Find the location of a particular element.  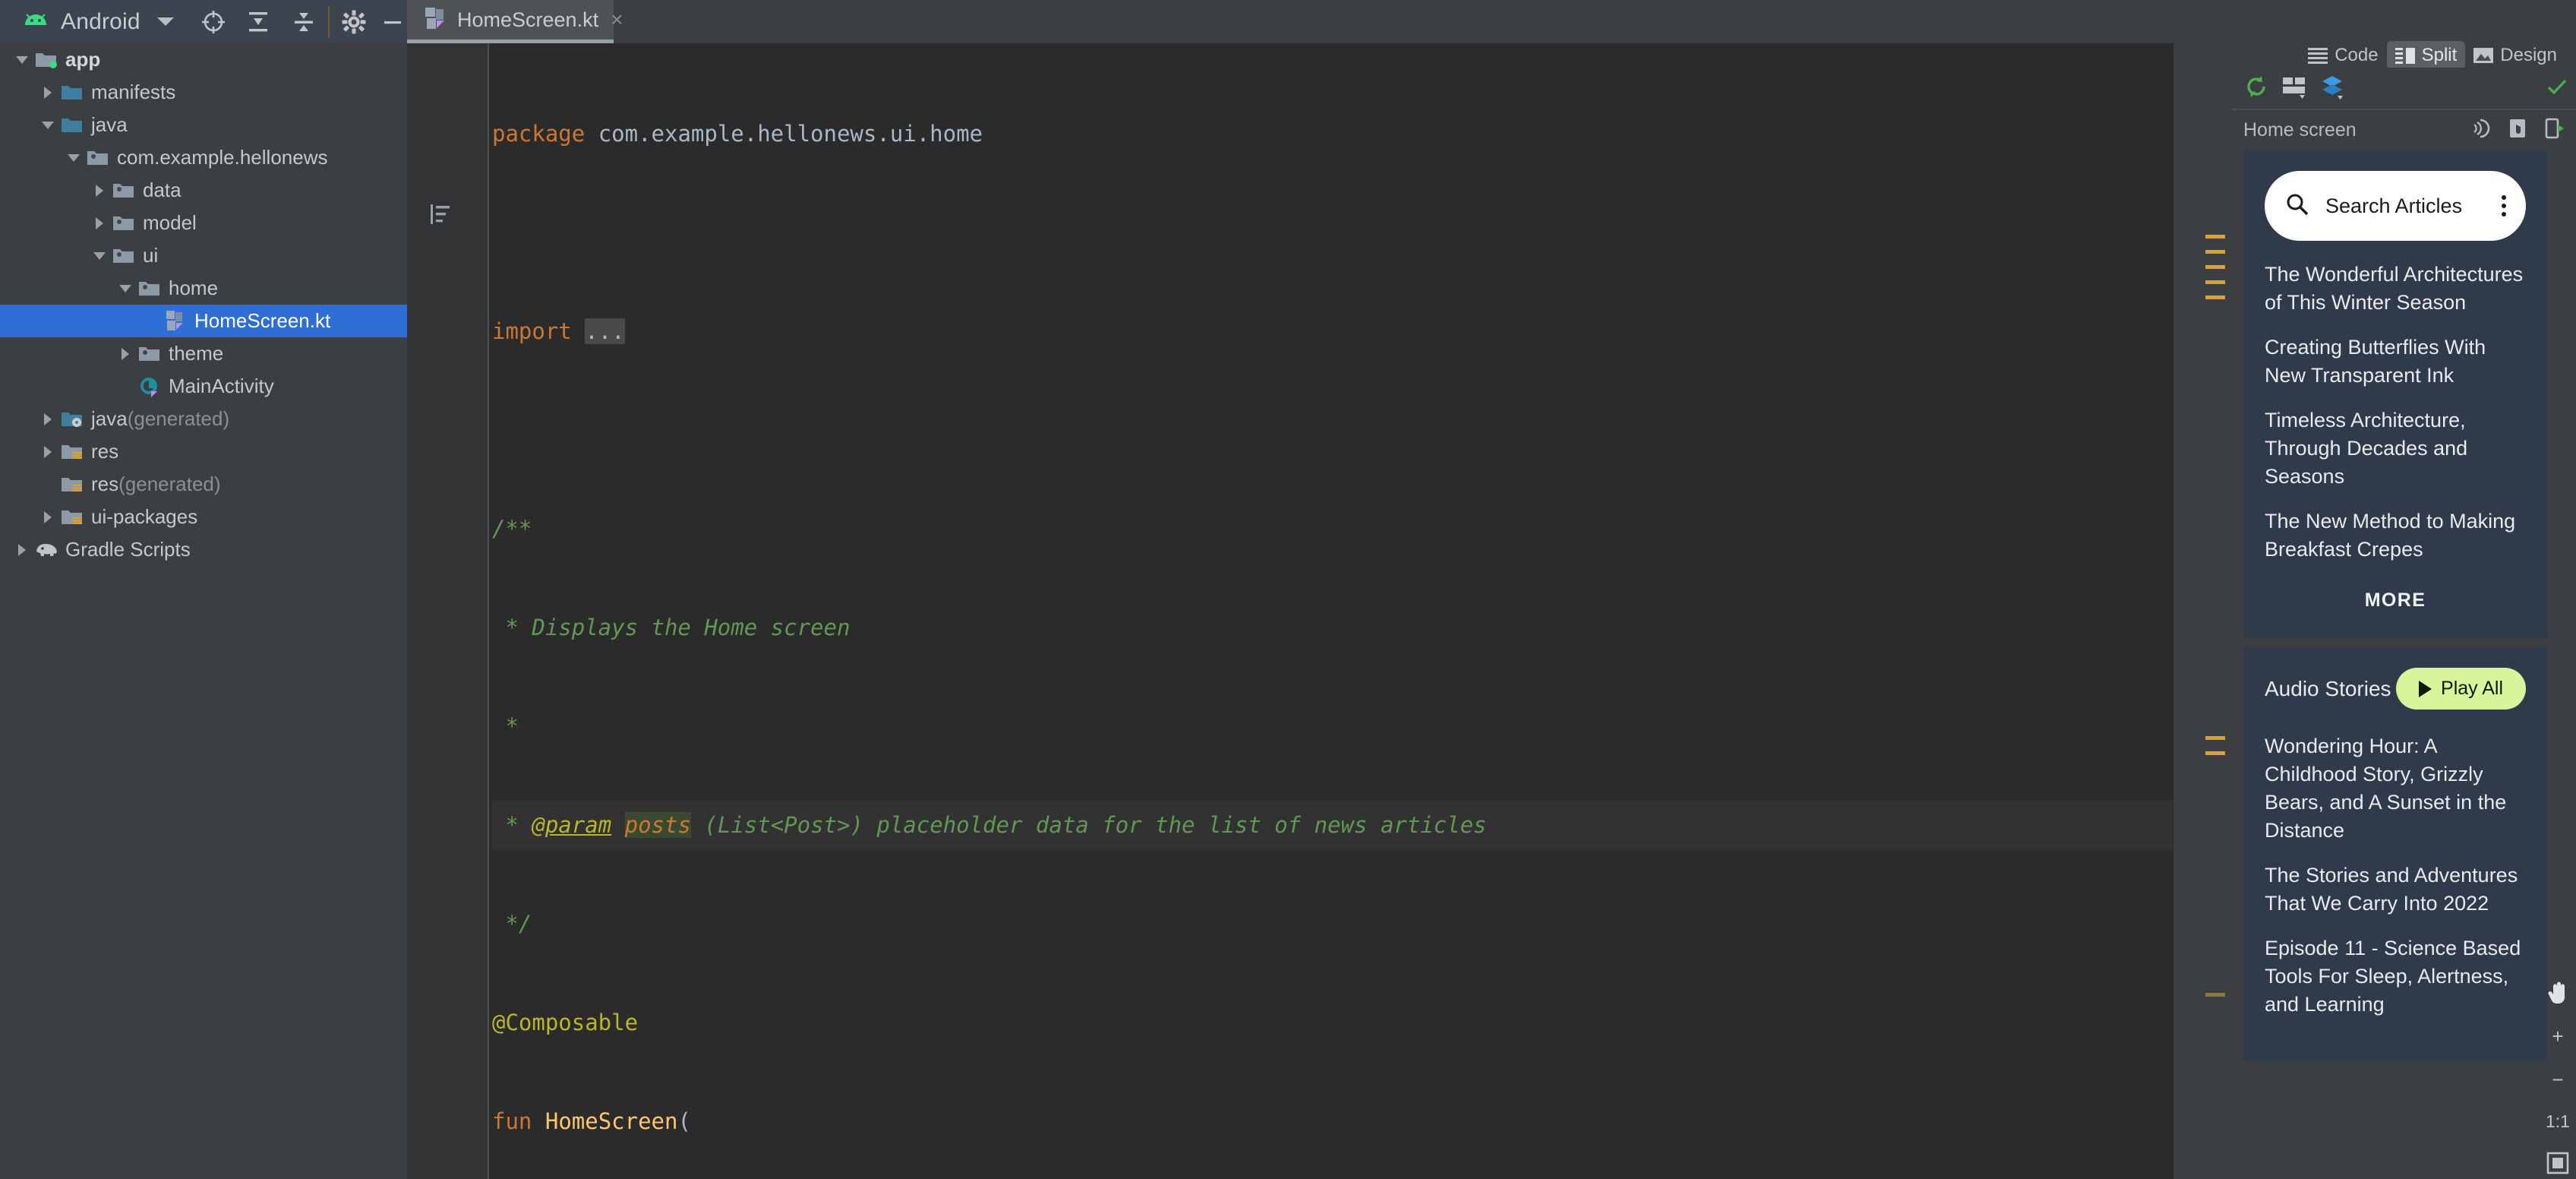

code-line: −/** is located at coordinates (1333, 529).